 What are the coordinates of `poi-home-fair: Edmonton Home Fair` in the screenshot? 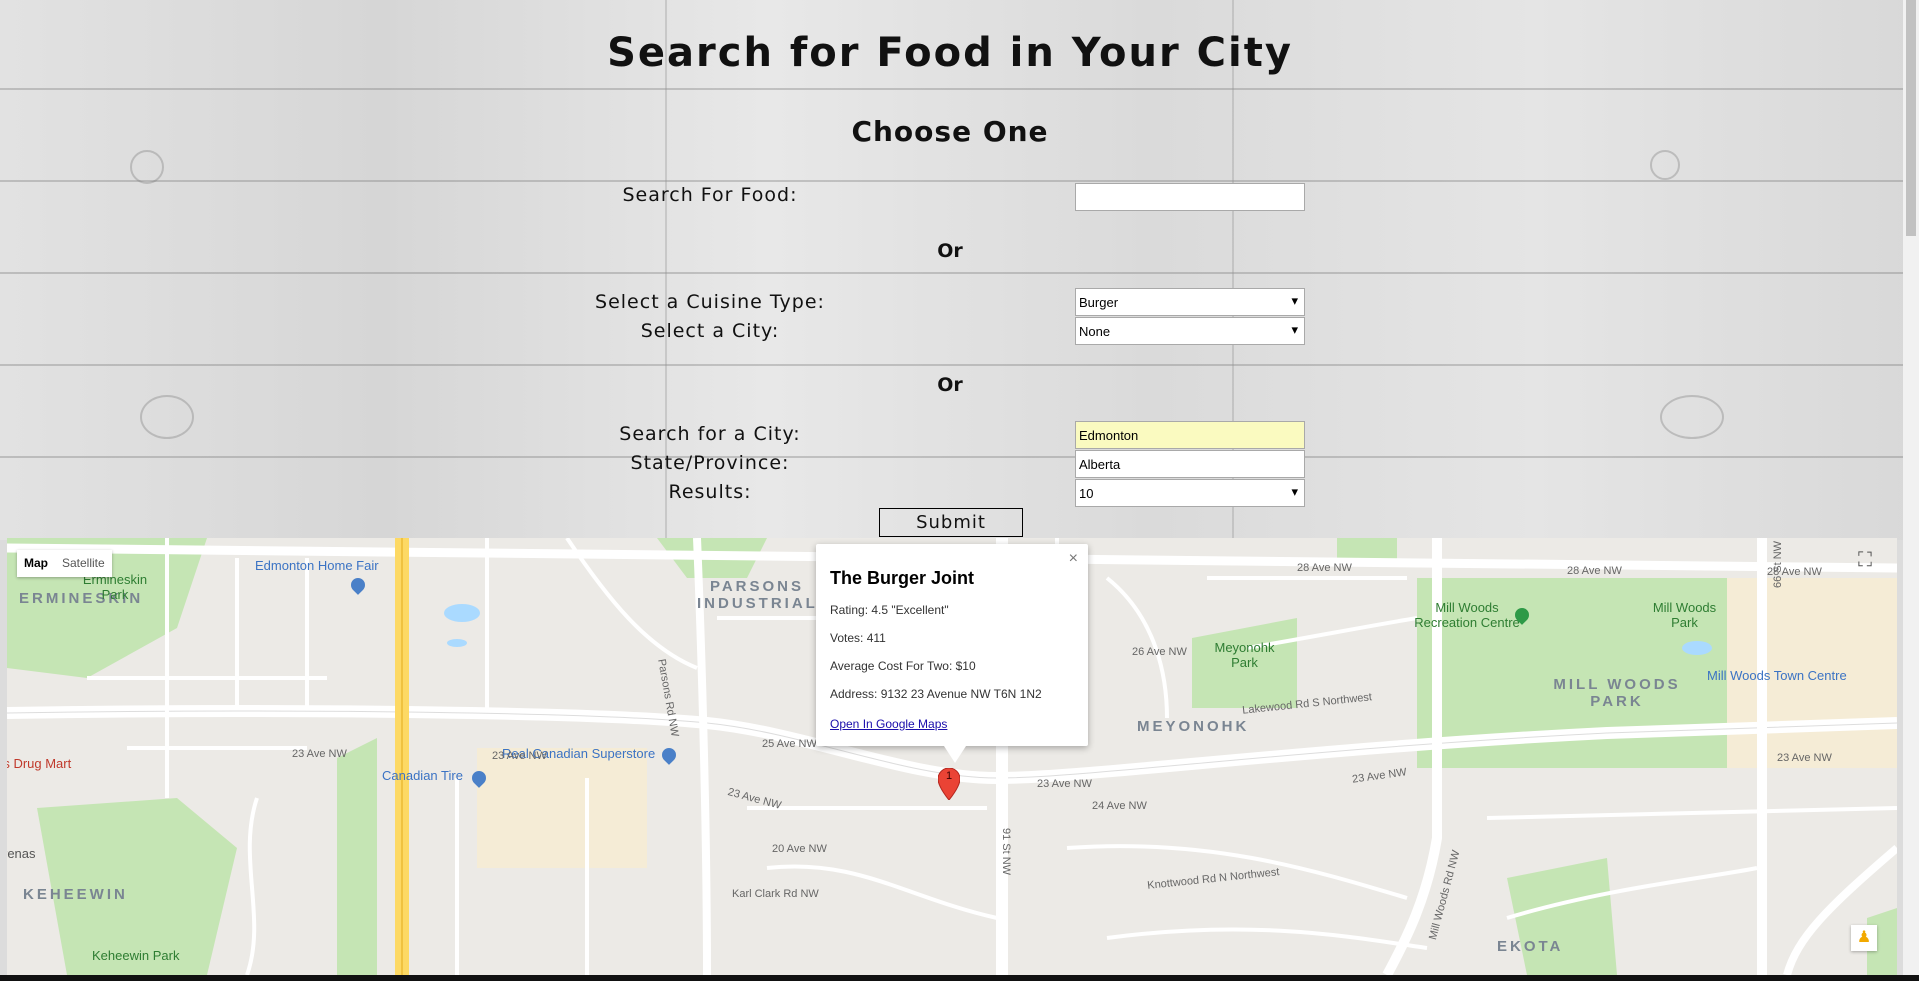 It's located at (317, 565).